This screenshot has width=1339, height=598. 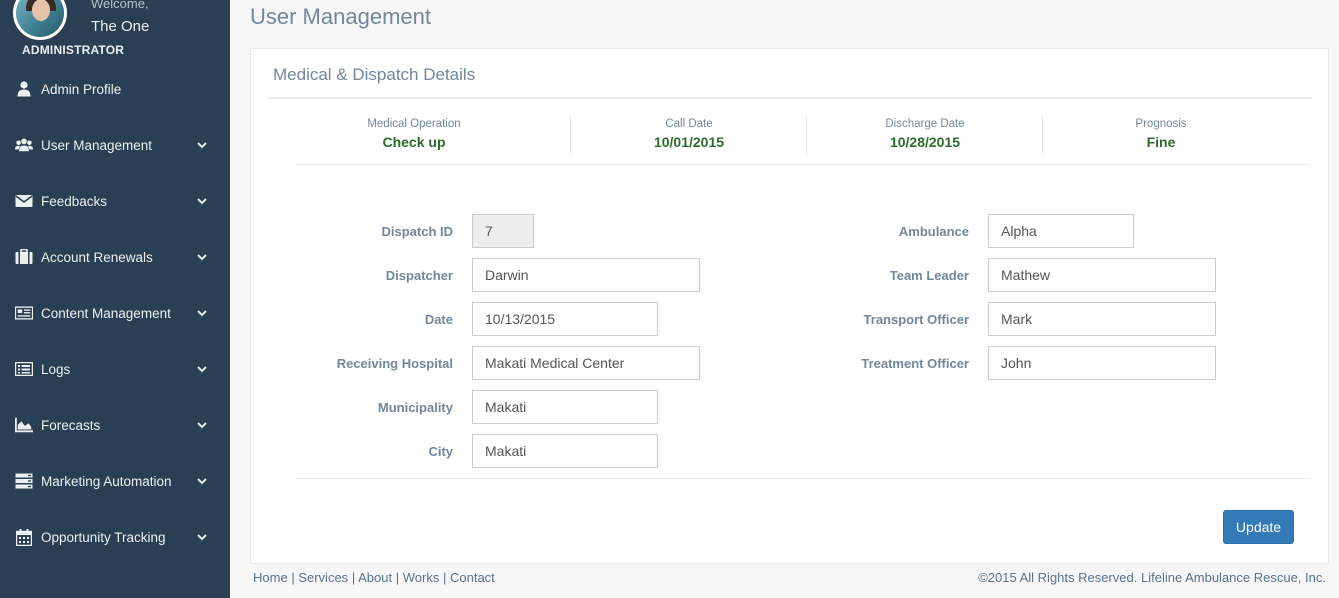 I want to click on sidebar-item-user-management: User Management, so click(x=115, y=145).